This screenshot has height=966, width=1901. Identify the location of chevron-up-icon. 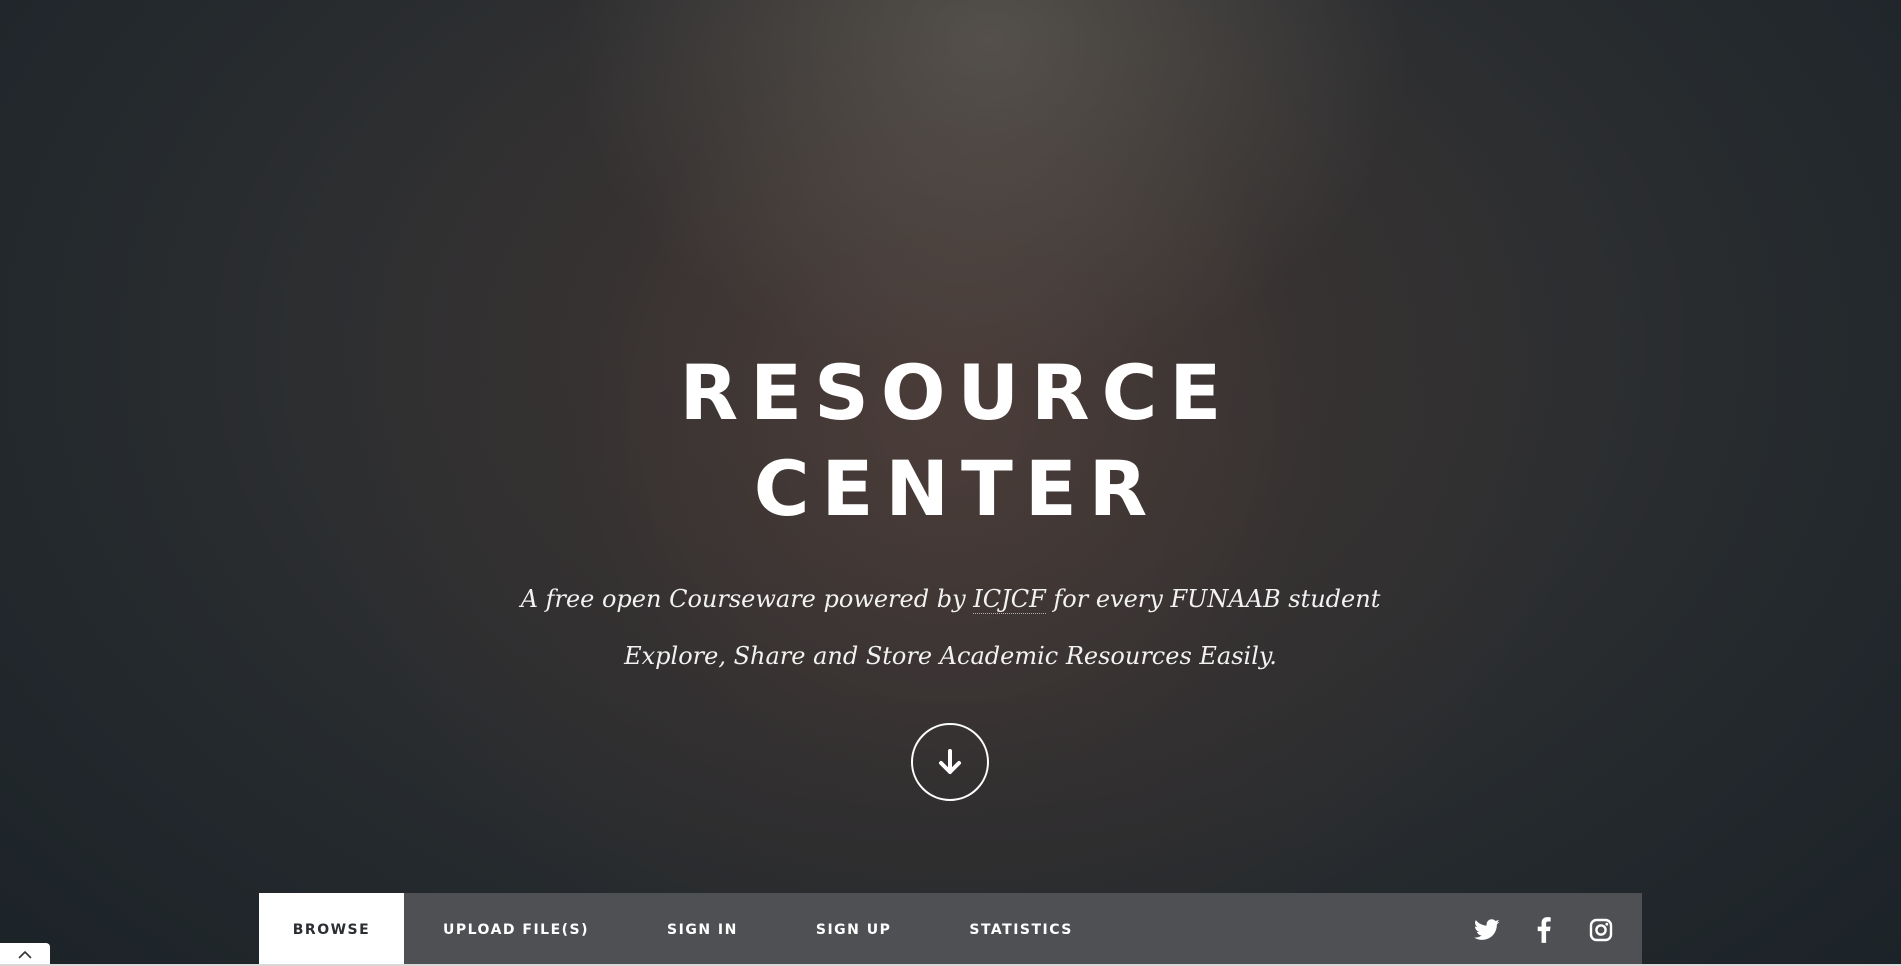
(25, 955).